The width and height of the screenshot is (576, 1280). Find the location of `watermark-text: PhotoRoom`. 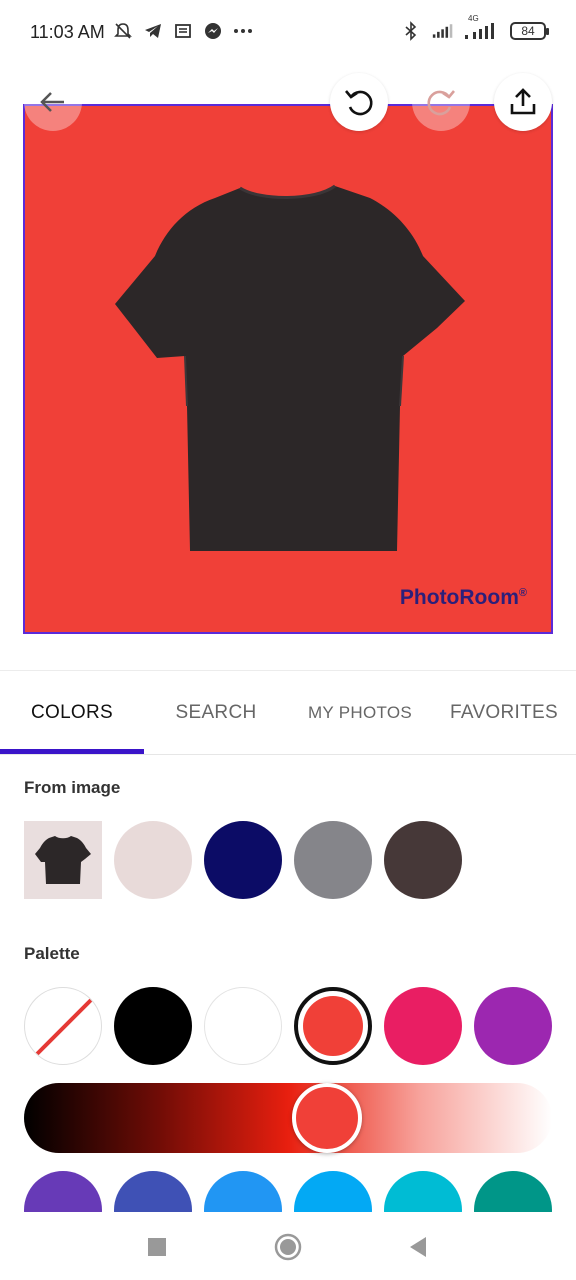

watermark-text: PhotoRoom is located at coordinates (459, 597).